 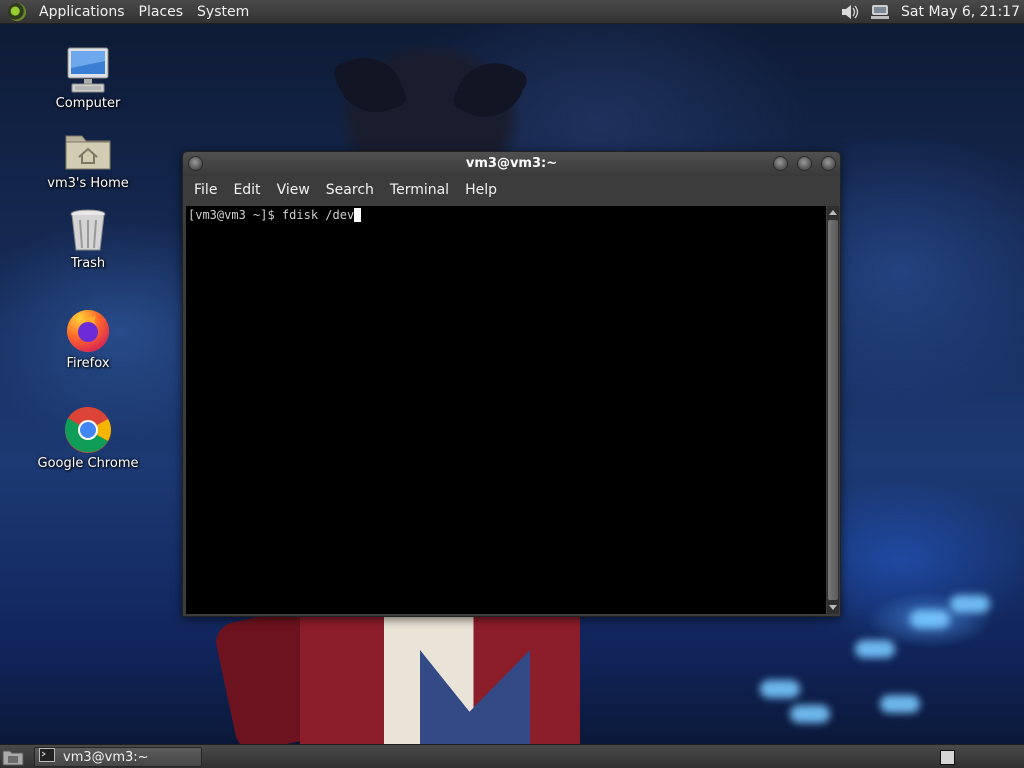 I want to click on menu-file: File, so click(x=205, y=190).